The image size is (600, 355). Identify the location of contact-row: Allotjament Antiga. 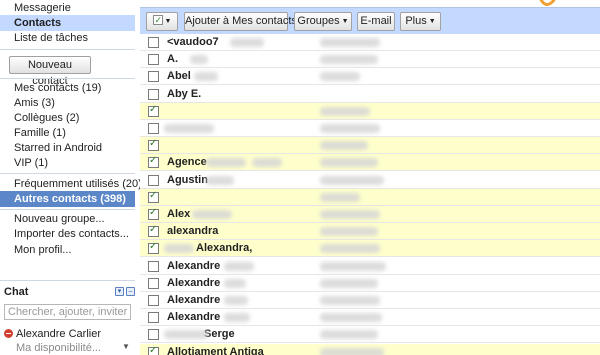
(370, 349).